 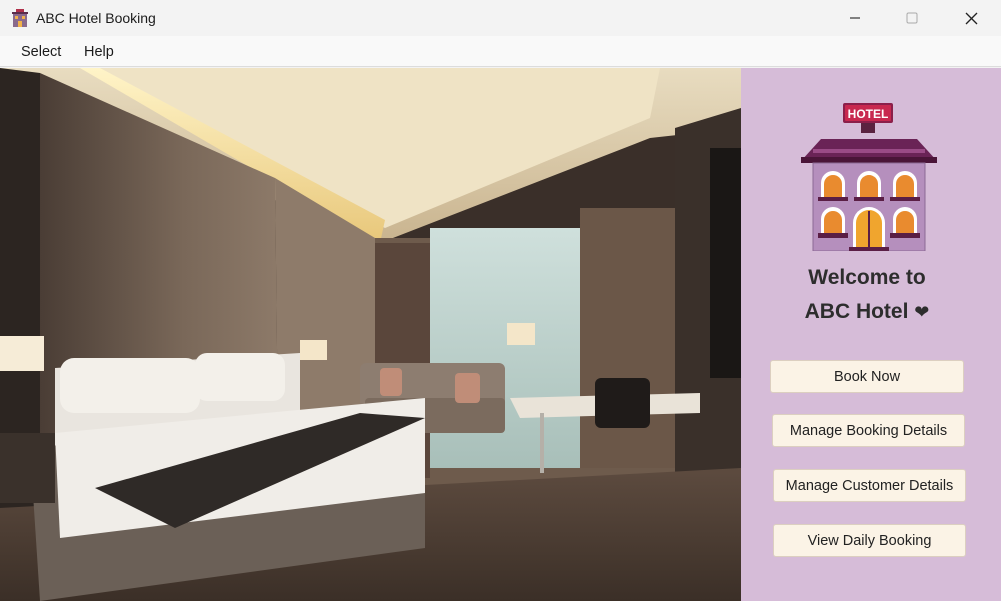 I want to click on minimize-icon, so click(x=855, y=18).